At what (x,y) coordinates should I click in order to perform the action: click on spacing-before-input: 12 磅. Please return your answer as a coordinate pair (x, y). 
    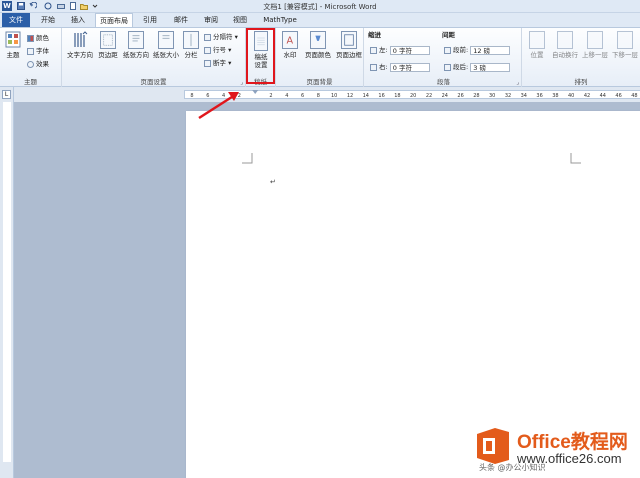
    Looking at the image, I should click on (490, 50).